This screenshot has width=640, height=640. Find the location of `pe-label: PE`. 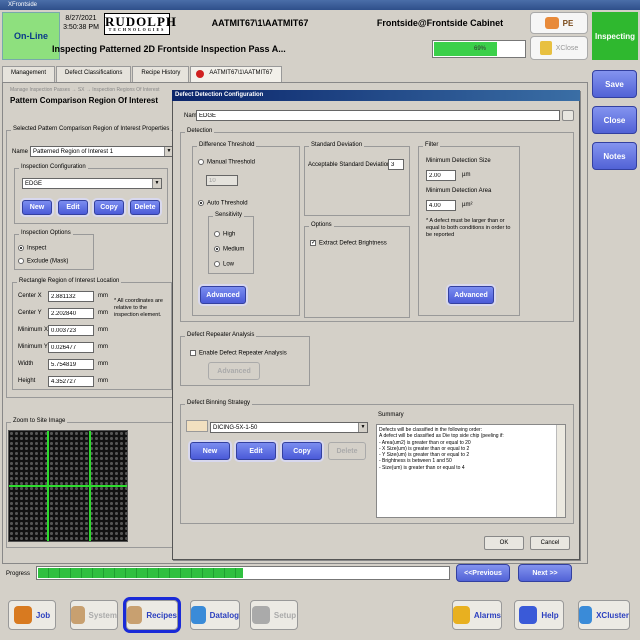

pe-label: PE is located at coordinates (568, 23).